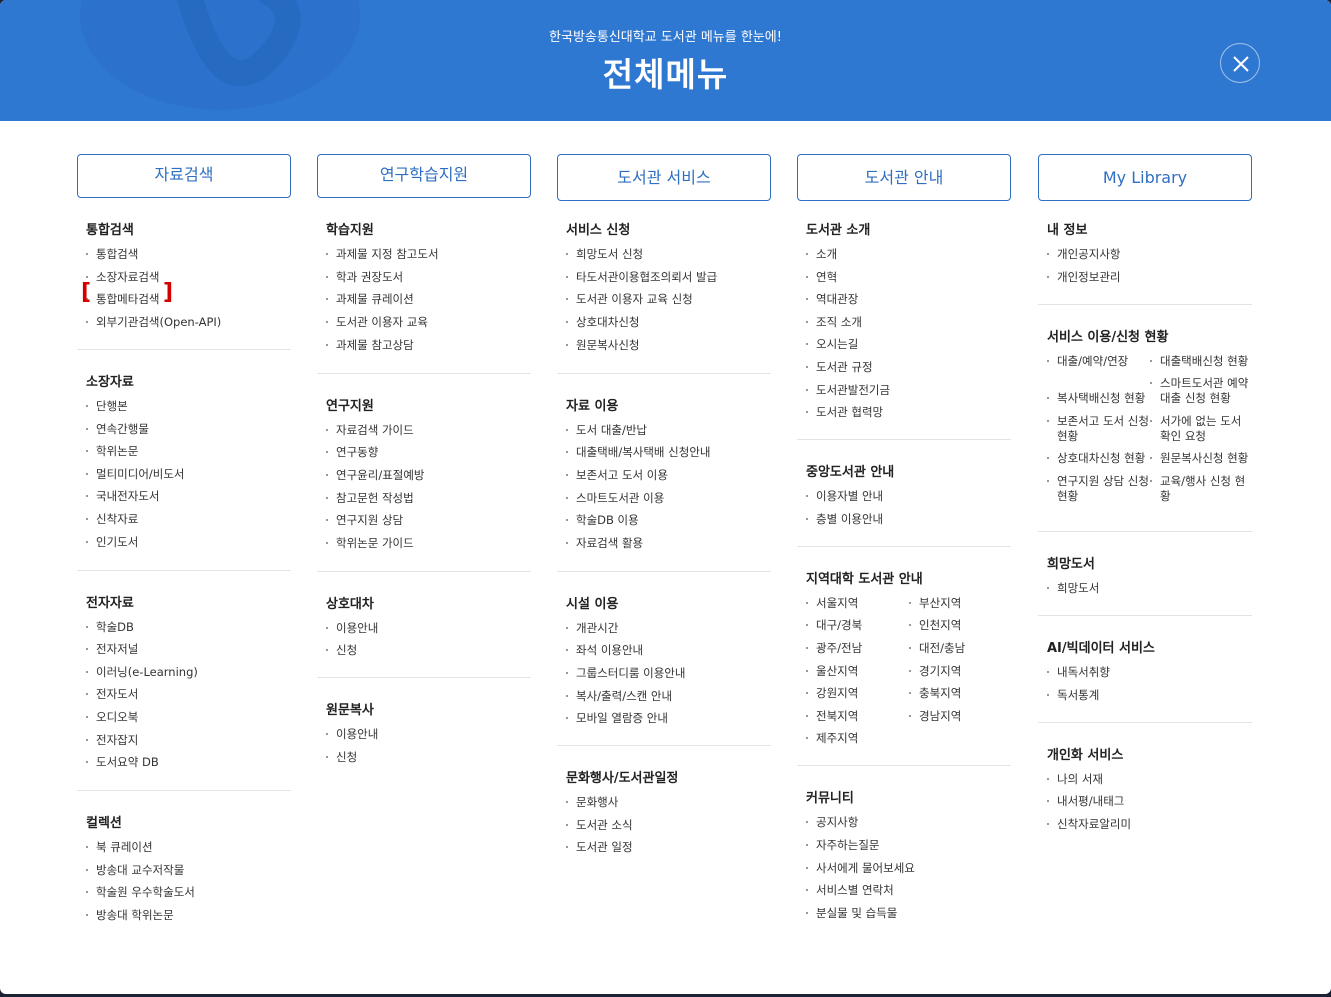  Describe the element at coordinates (668, 430) in the screenshot. I see `menu-item: 도서 대출/반납` at that location.